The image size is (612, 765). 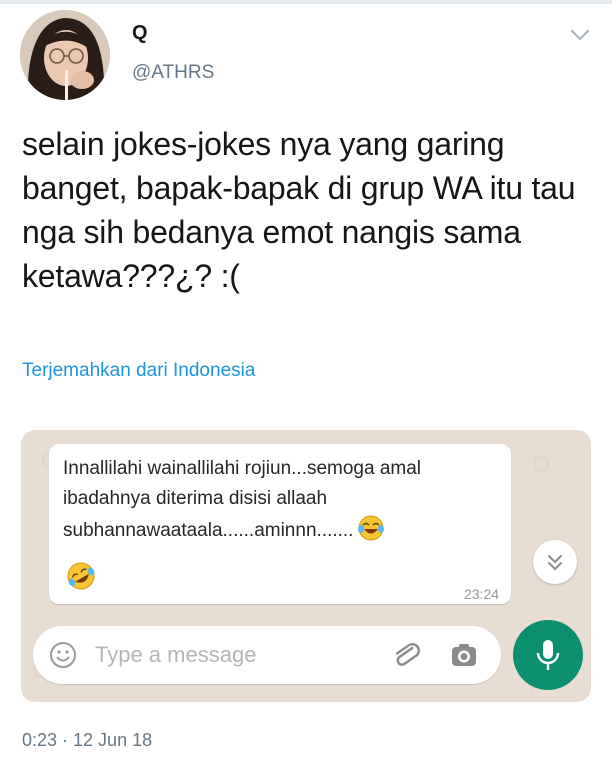 What do you see at coordinates (306, 2) in the screenshot?
I see `top-divider` at bounding box center [306, 2].